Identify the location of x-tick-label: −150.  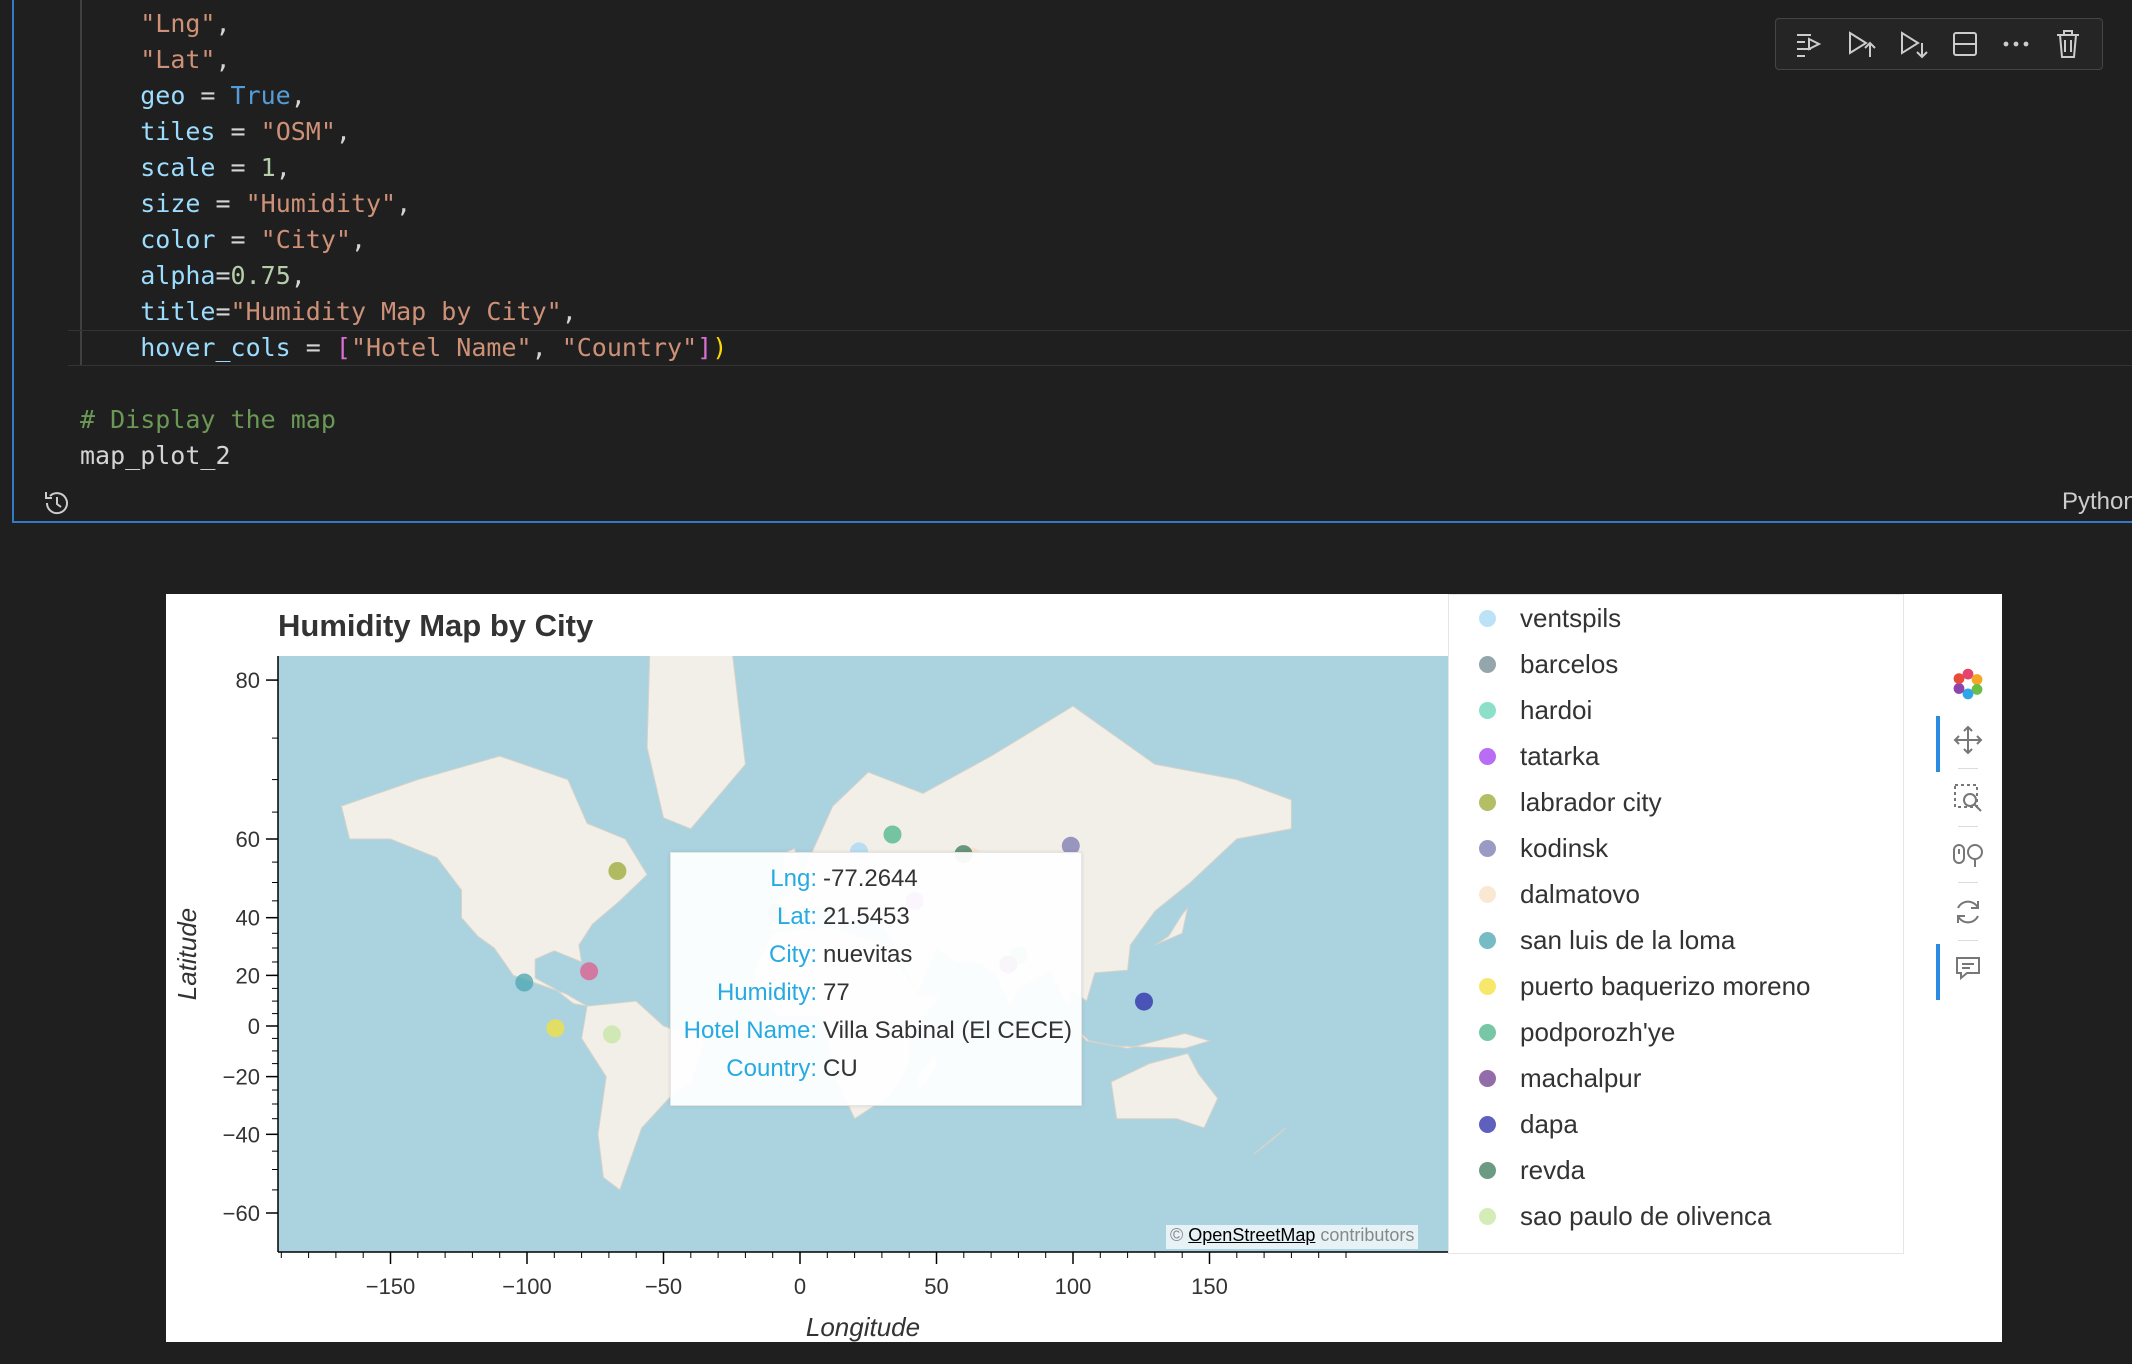
(391, 1286).